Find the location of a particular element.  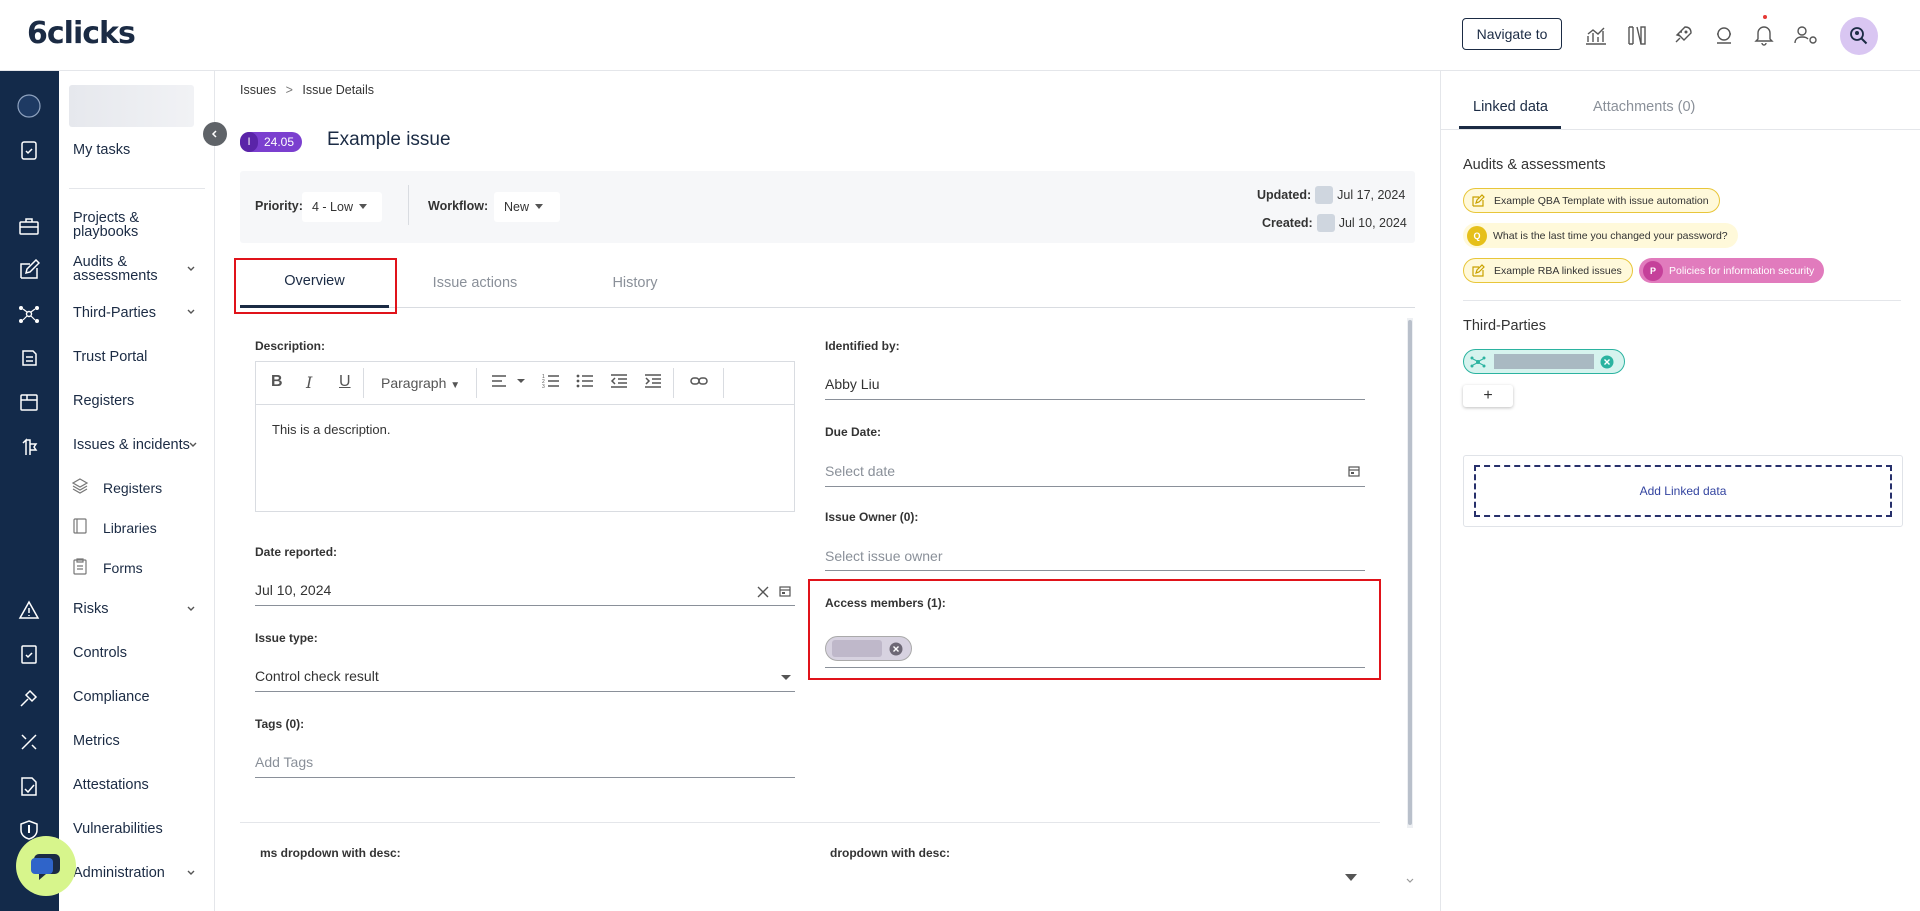

bell-icon is located at coordinates (1764, 35).